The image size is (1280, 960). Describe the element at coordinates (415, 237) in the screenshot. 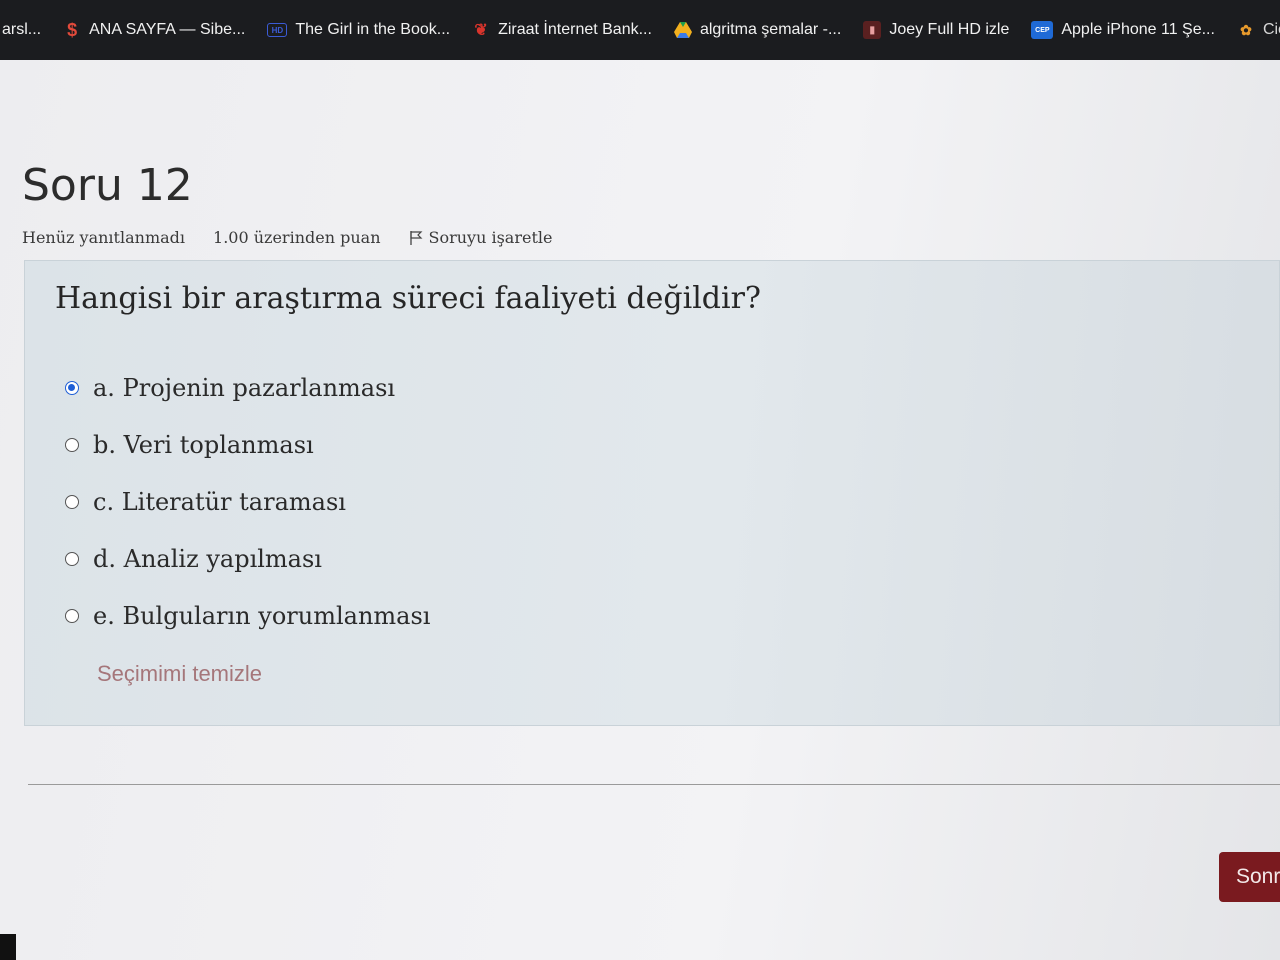

I see `flag-icon` at that location.